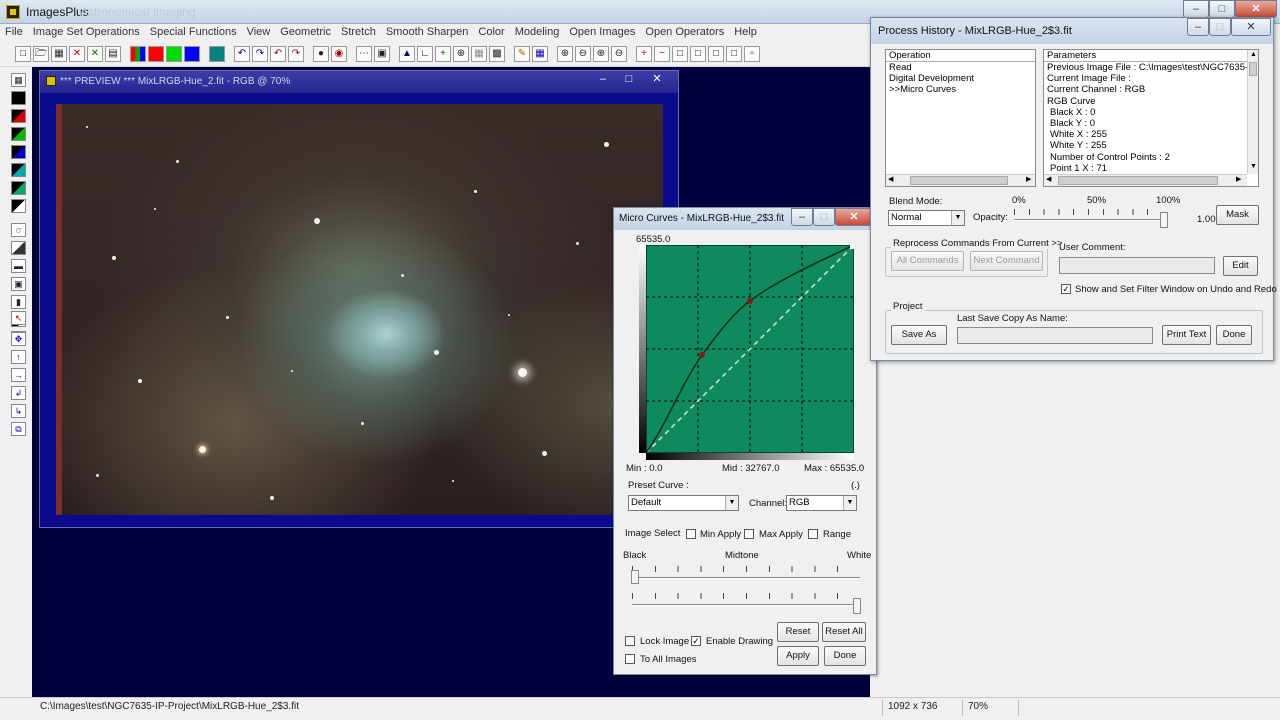  What do you see at coordinates (18, 357) in the screenshot?
I see `arrow-up-icon: ↑` at bounding box center [18, 357].